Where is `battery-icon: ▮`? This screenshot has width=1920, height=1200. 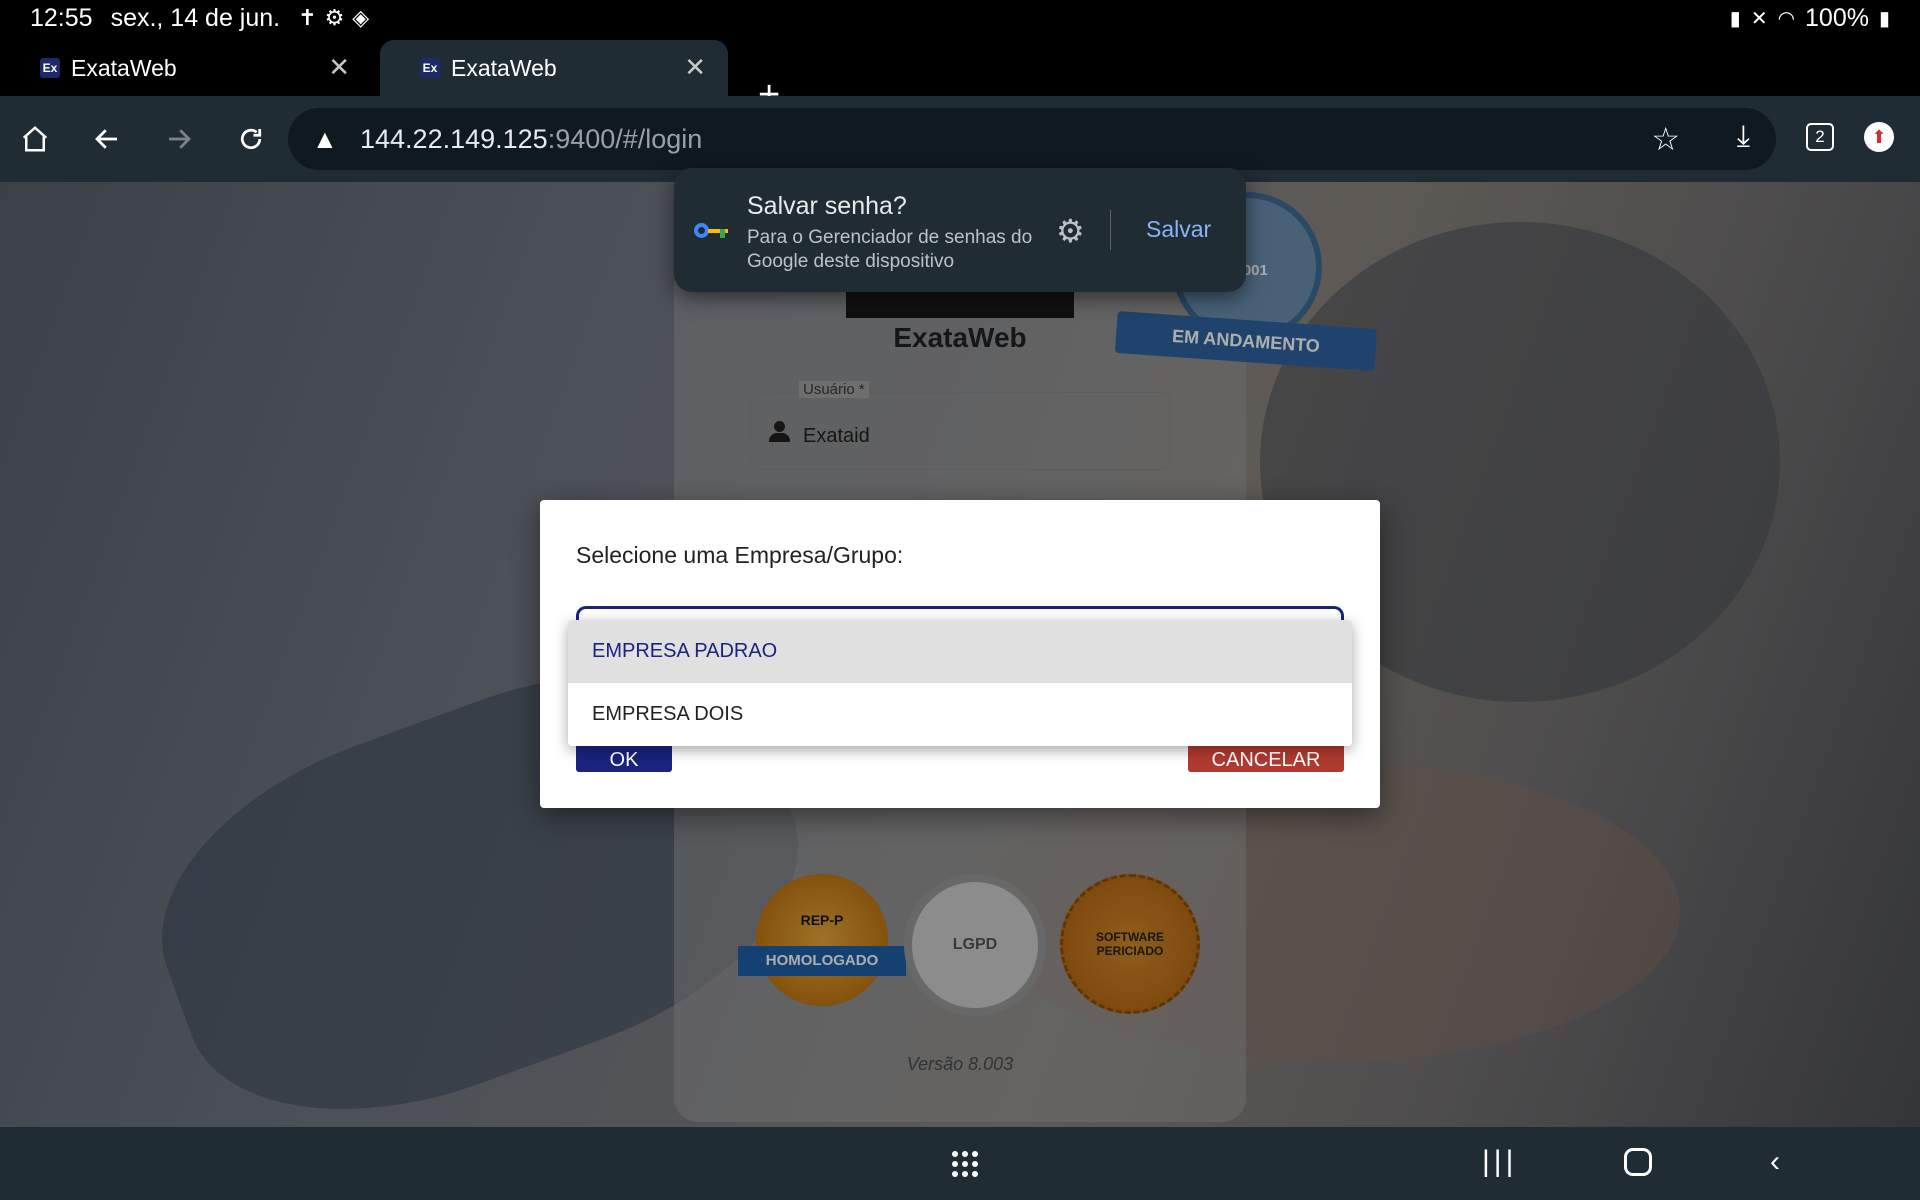 battery-icon: ▮ is located at coordinates (1884, 18).